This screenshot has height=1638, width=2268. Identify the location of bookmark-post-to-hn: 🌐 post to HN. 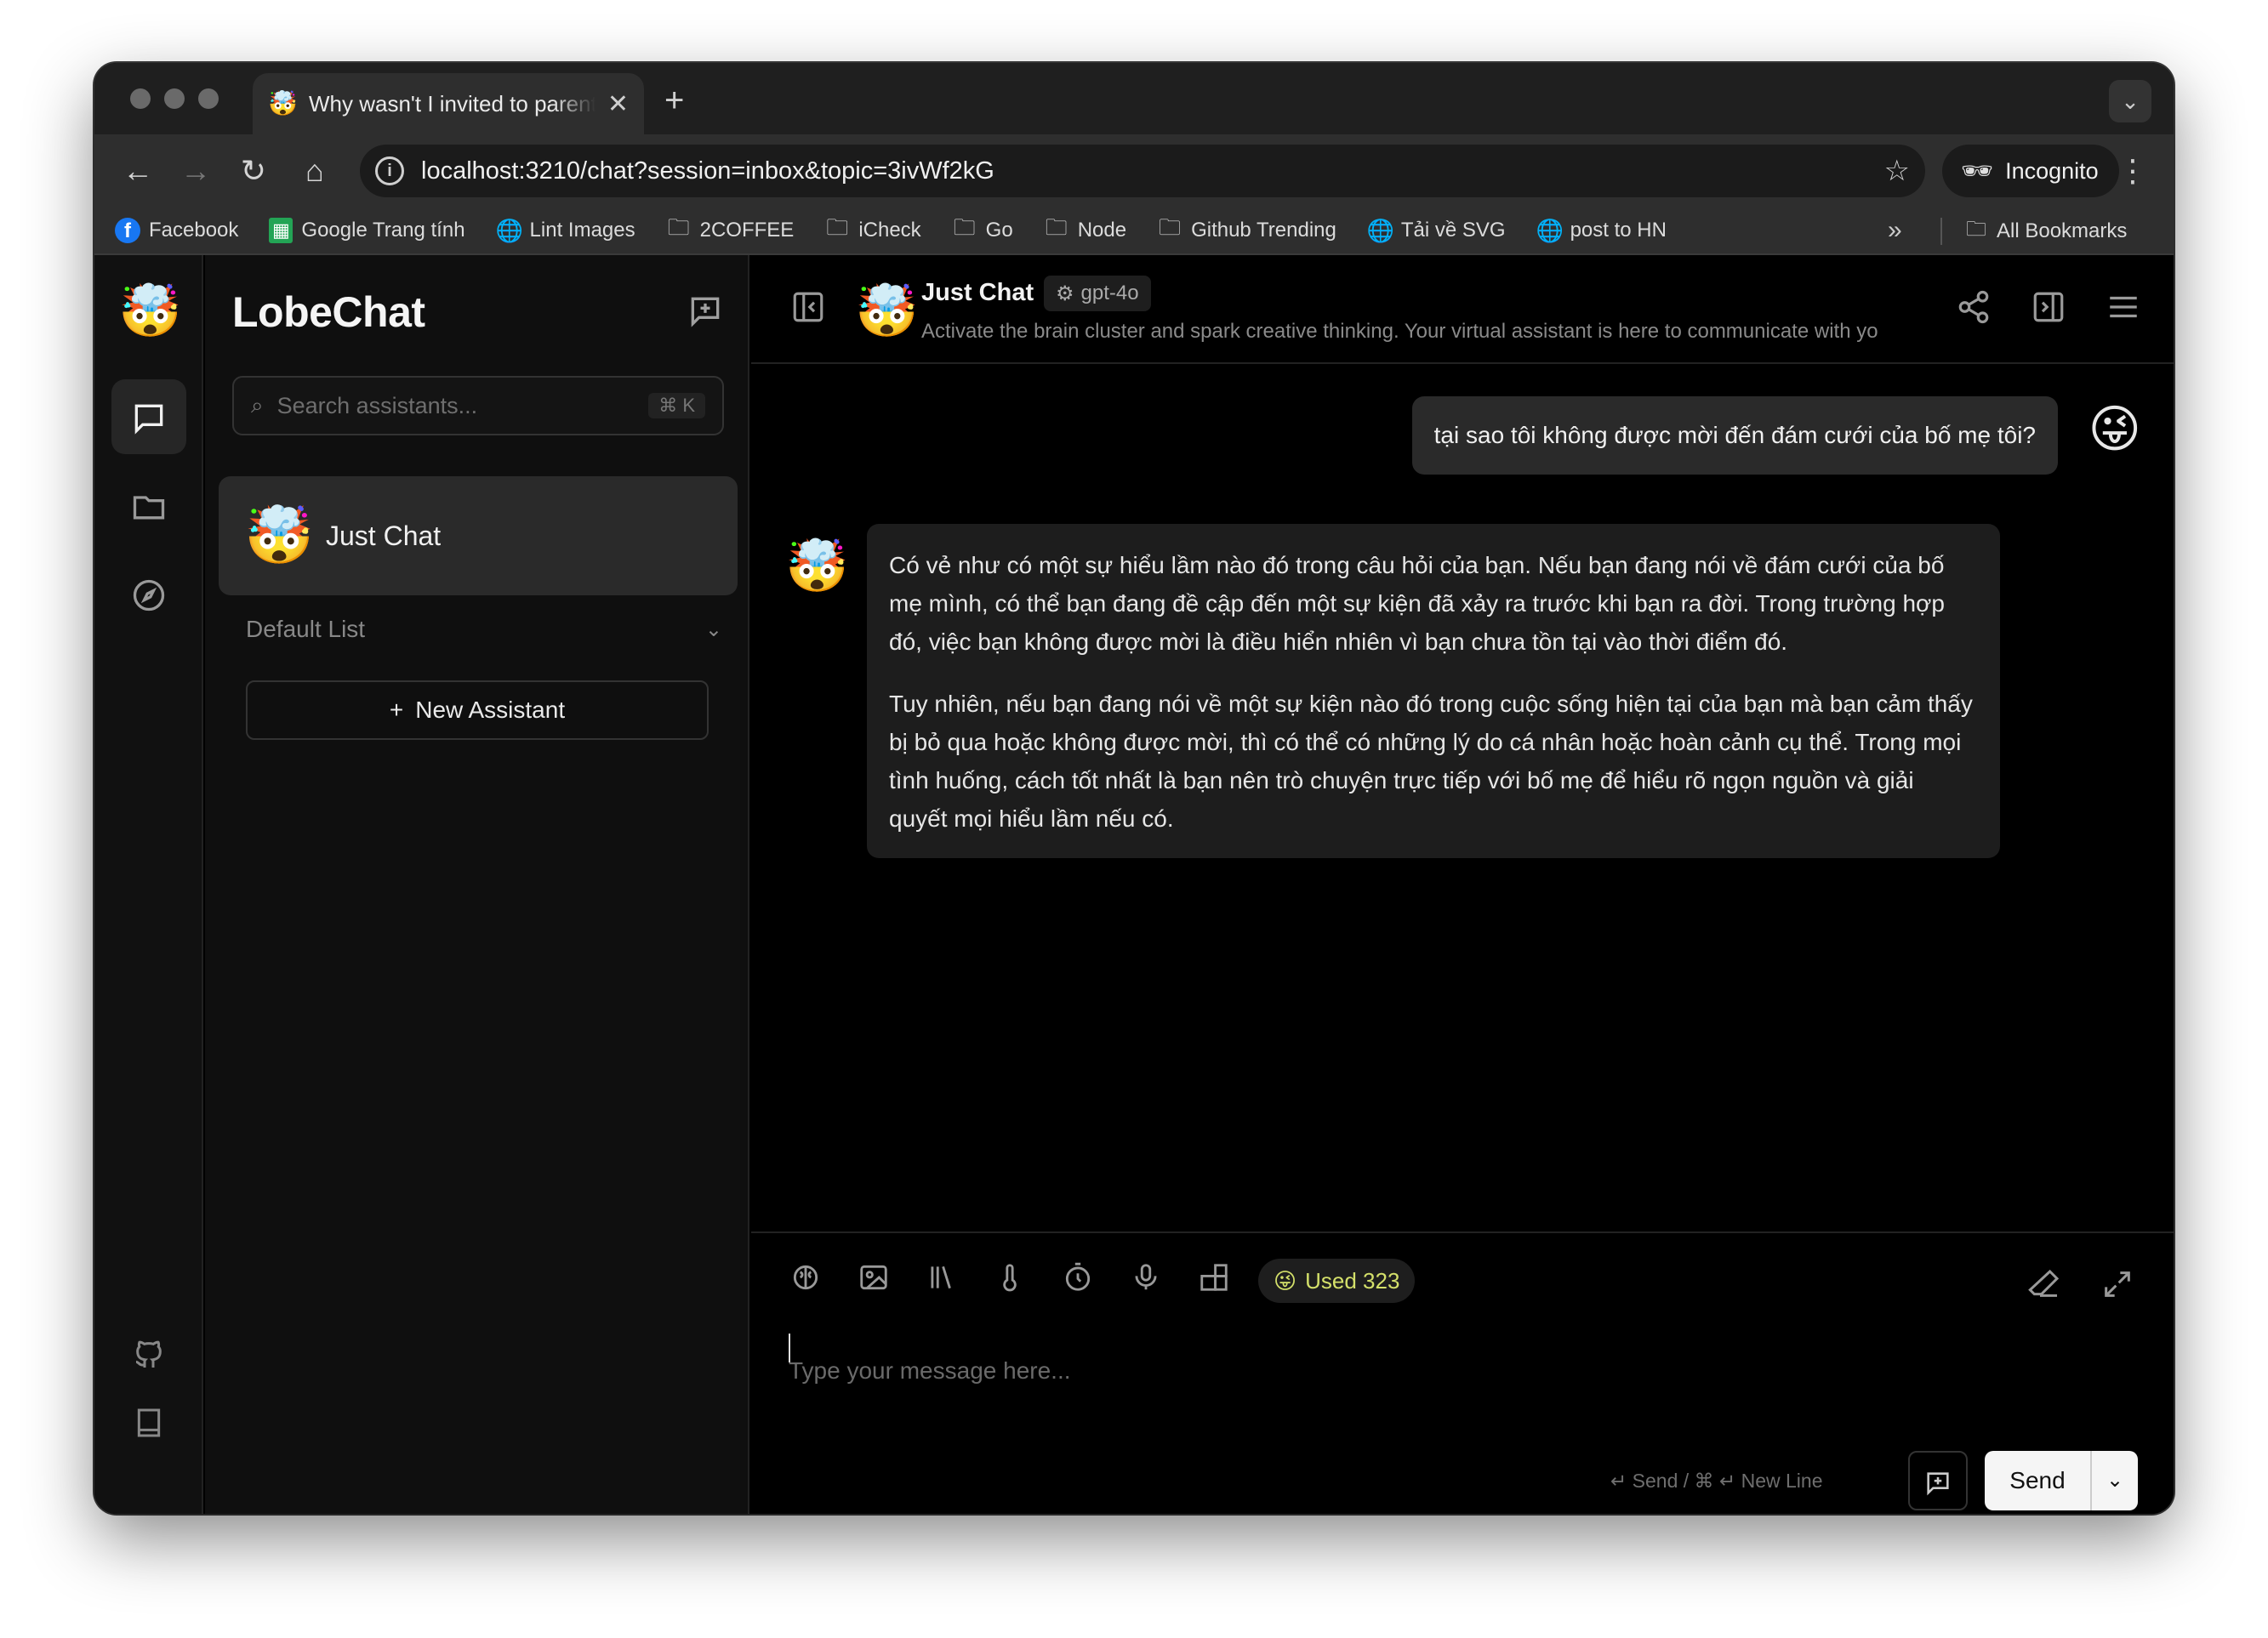
(1602, 231).